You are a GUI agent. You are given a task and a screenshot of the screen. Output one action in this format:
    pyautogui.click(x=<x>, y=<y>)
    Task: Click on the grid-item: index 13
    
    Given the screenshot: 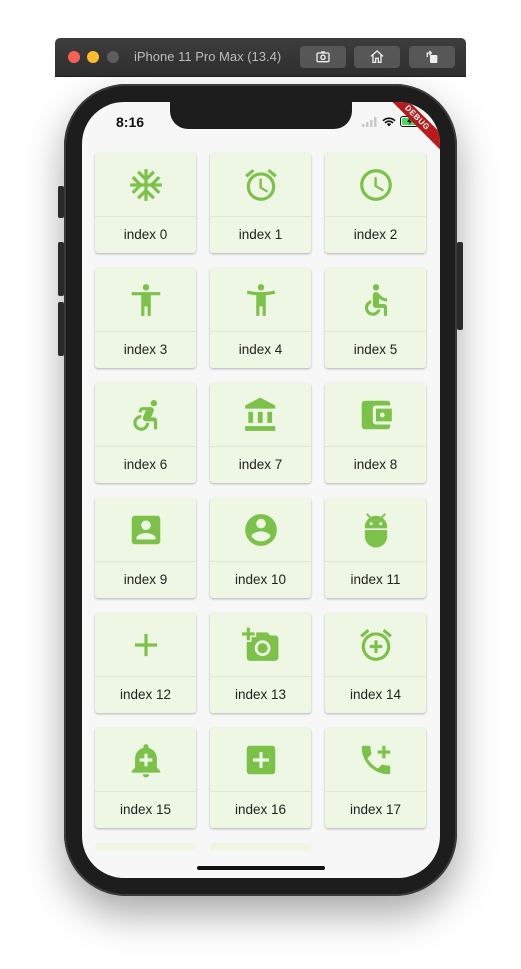 What is the action you would take?
    pyautogui.click(x=260, y=663)
    